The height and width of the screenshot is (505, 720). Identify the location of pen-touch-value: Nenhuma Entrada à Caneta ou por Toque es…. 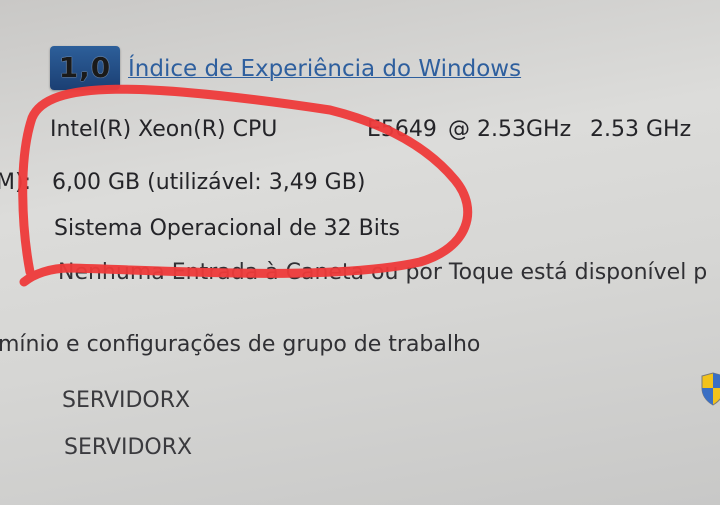
(383, 272).